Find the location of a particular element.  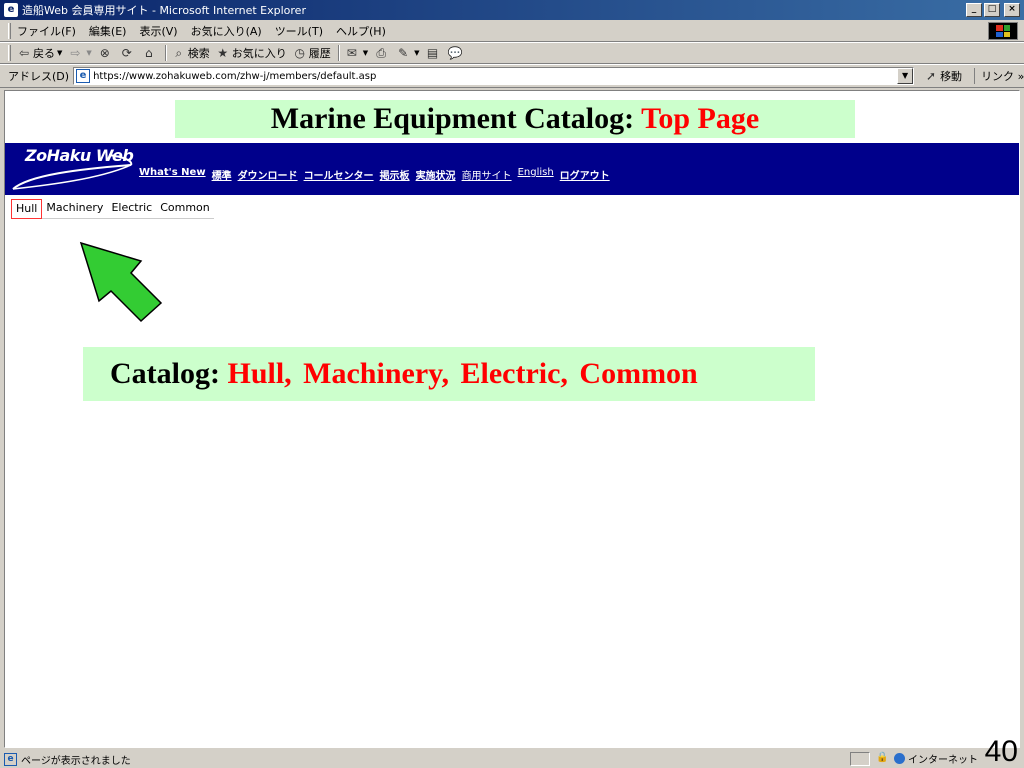

links-label: リンク is located at coordinates (998, 76).